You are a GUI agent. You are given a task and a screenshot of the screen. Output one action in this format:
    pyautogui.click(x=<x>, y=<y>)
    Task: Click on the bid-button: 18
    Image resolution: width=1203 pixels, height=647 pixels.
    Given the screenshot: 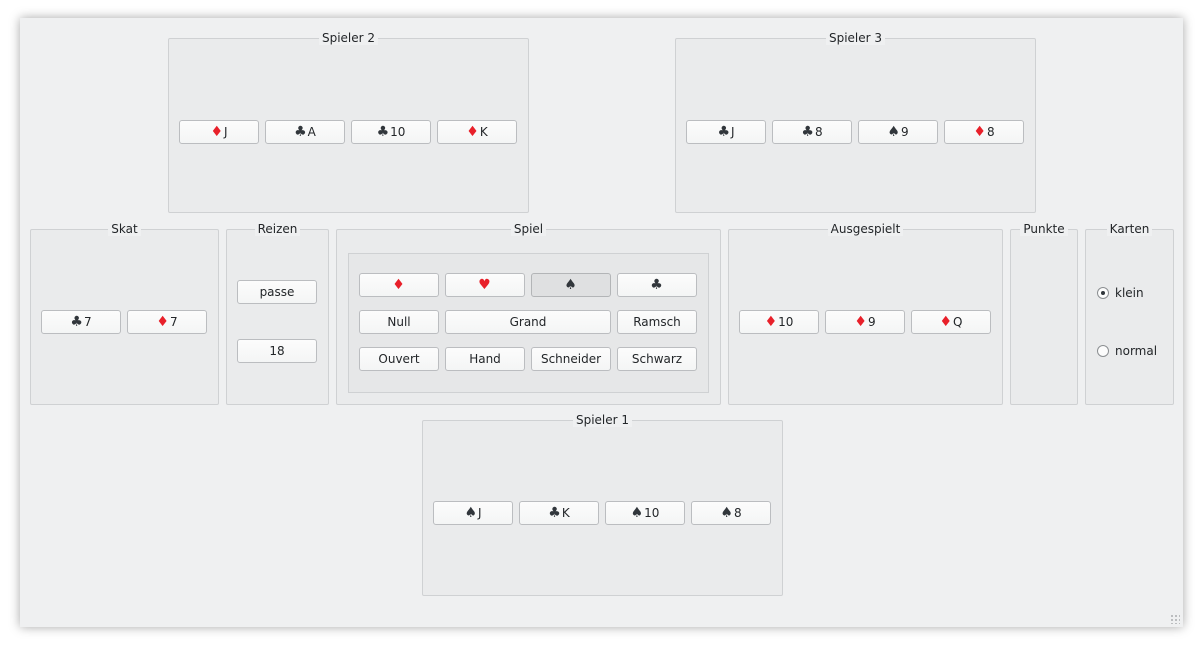 What is the action you would take?
    pyautogui.click(x=277, y=351)
    